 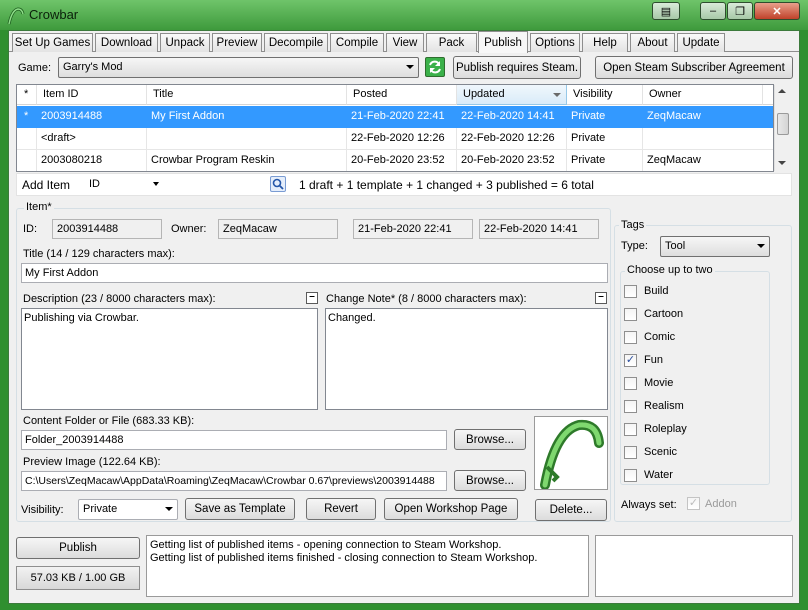 What do you see at coordinates (572, 454) in the screenshot?
I see `crowbar-preview-icon` at bounding box center [572, 454].